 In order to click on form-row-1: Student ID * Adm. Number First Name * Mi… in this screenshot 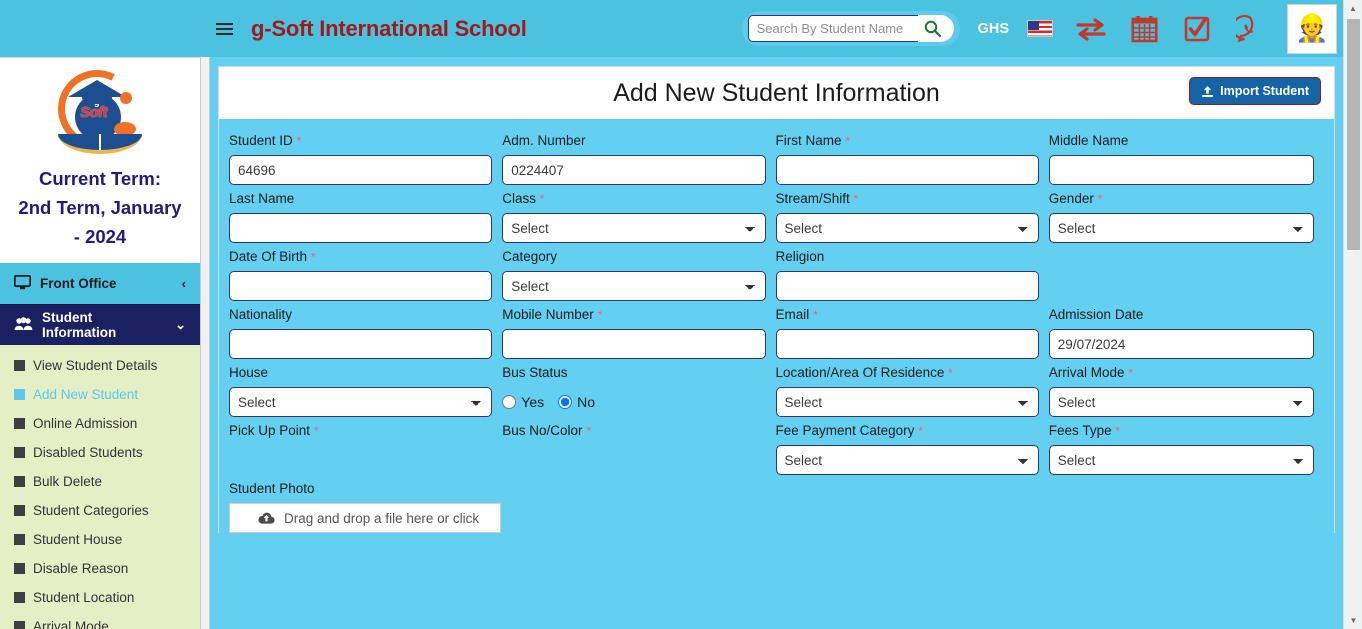, I will do `click(776, 159)`.